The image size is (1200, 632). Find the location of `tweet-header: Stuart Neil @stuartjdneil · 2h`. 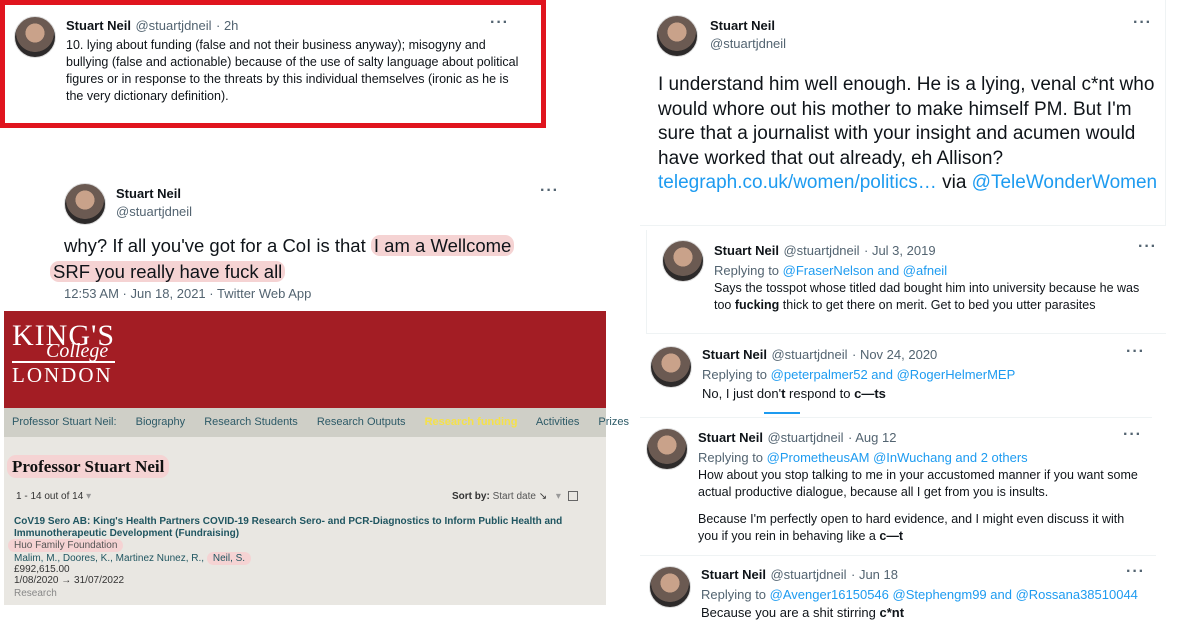

tweet-header: Stuart Neil @stuartjdneil · 2h is located at coordinates (152, 26).